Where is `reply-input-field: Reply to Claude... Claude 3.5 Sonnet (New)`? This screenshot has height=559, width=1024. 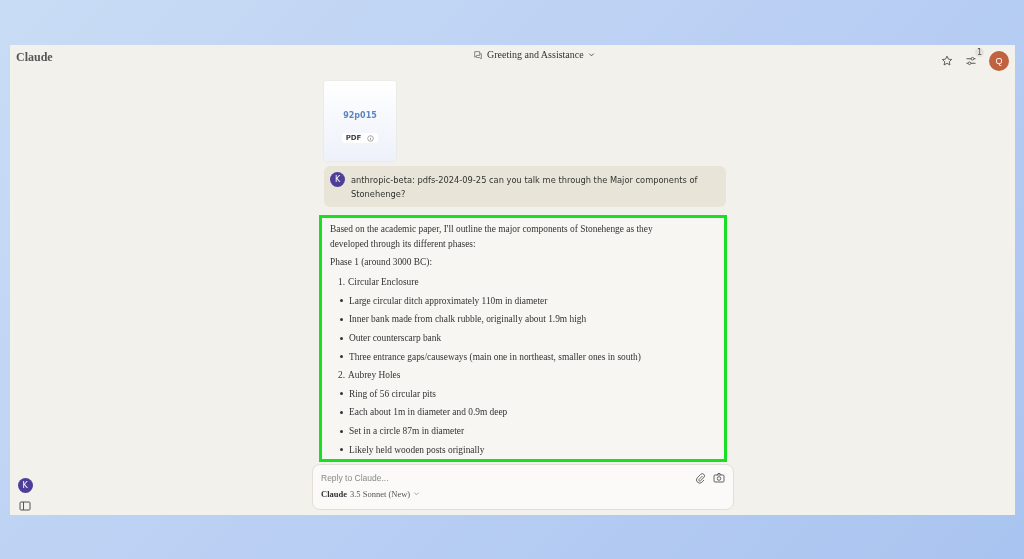
reply-input-field: Reply to Claude... Claude 3.5 Sonnet (New) is located at coordinates (523, 486).